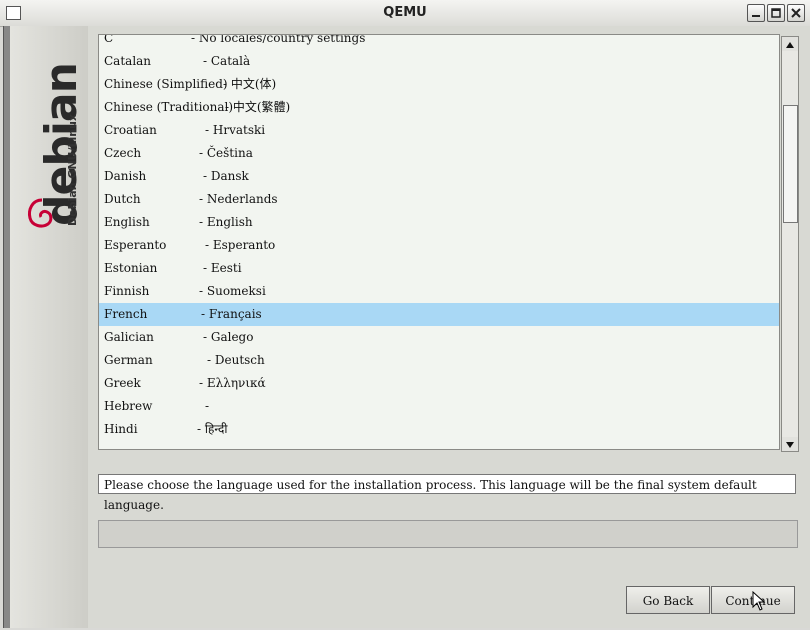 This screenshot has height=630, width=810. What do you see at coordinates (131, 268) in the screenshot?
I see `language-name: Estonian` at bounding box center [131, 268].